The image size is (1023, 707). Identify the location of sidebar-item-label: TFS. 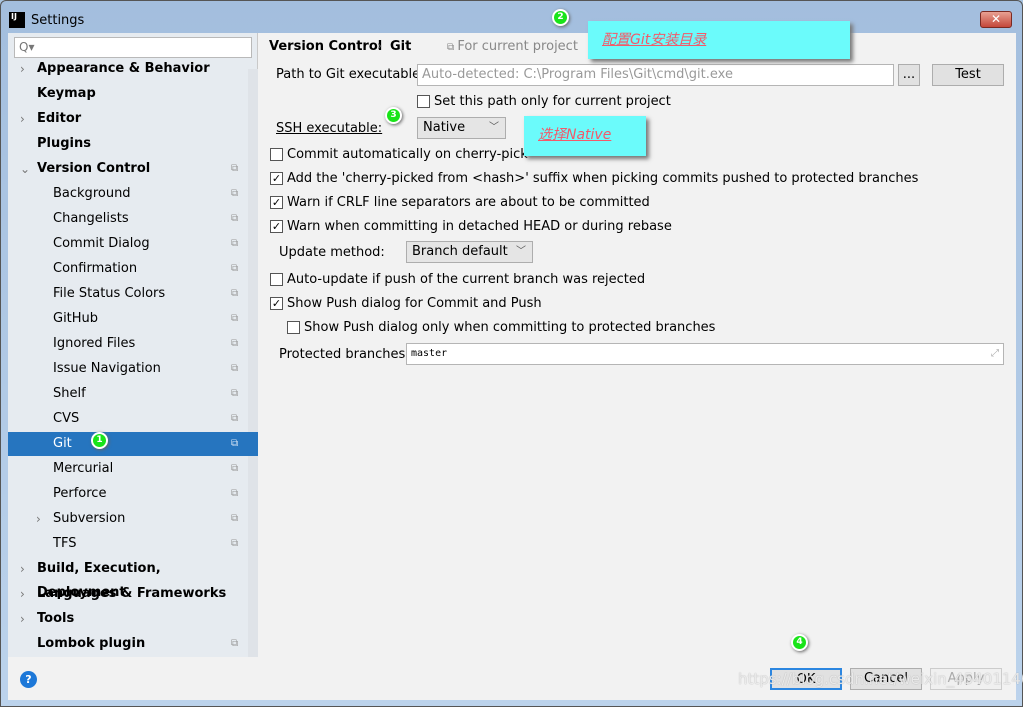
(65, 543).